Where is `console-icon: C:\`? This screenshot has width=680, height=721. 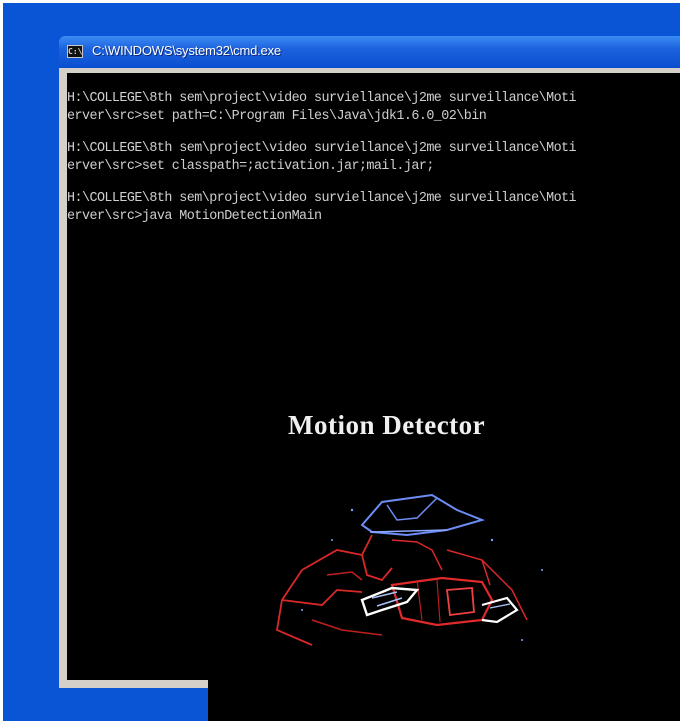
console-icon: C:\ is located at coordinates (75, 51).